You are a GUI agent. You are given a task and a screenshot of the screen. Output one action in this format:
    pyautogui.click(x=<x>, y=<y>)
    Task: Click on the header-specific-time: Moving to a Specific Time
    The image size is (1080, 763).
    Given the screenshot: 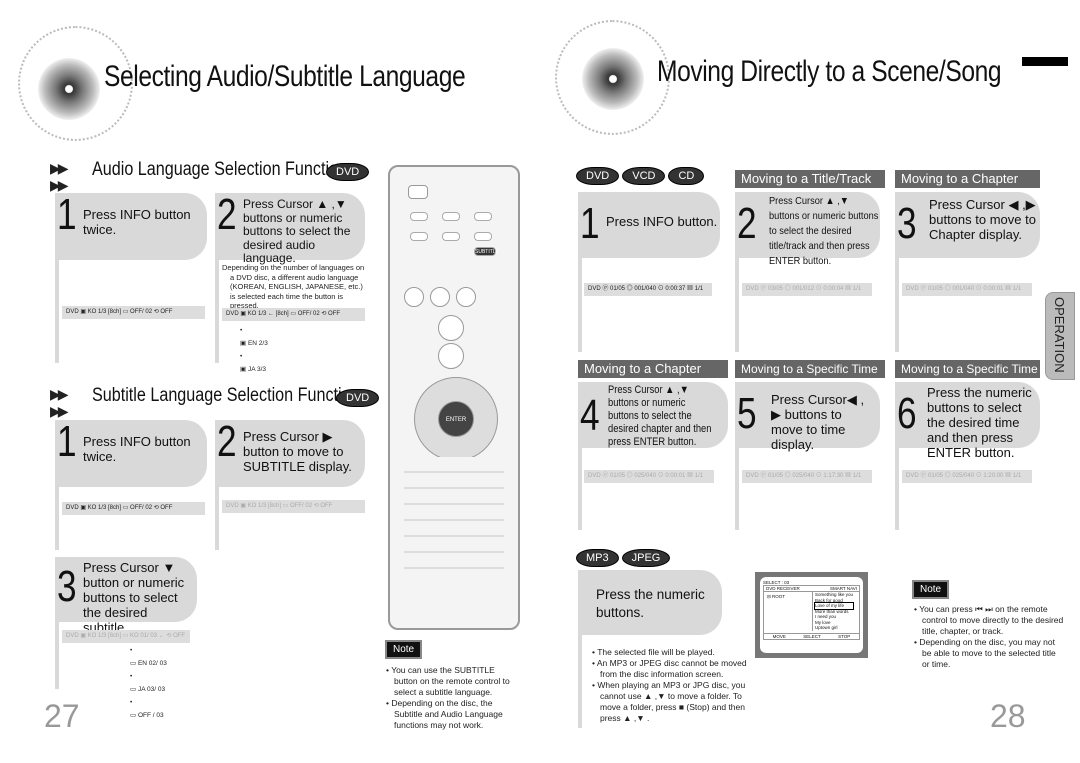 What is the action you would take?
    pyautogui.click(x=810, y=369)
    